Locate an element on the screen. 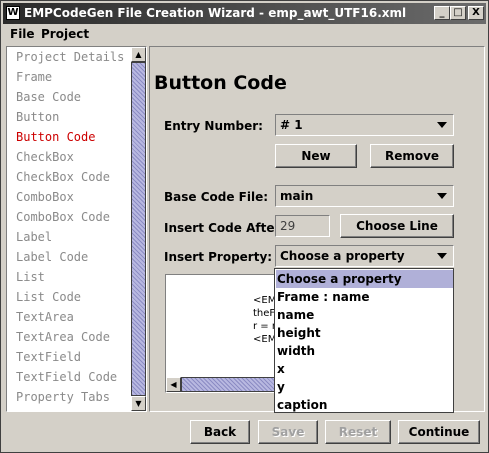 The image size is (489, 453). sidebar-item: Frame is located at coordinates (69, 77).